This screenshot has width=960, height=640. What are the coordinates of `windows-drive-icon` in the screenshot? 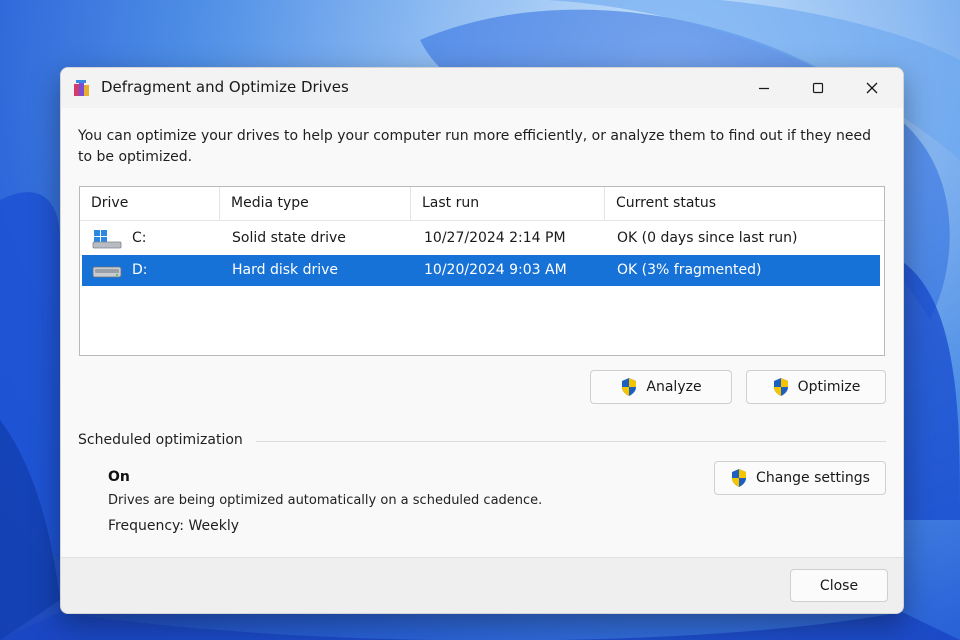 It's located at (107, 239).